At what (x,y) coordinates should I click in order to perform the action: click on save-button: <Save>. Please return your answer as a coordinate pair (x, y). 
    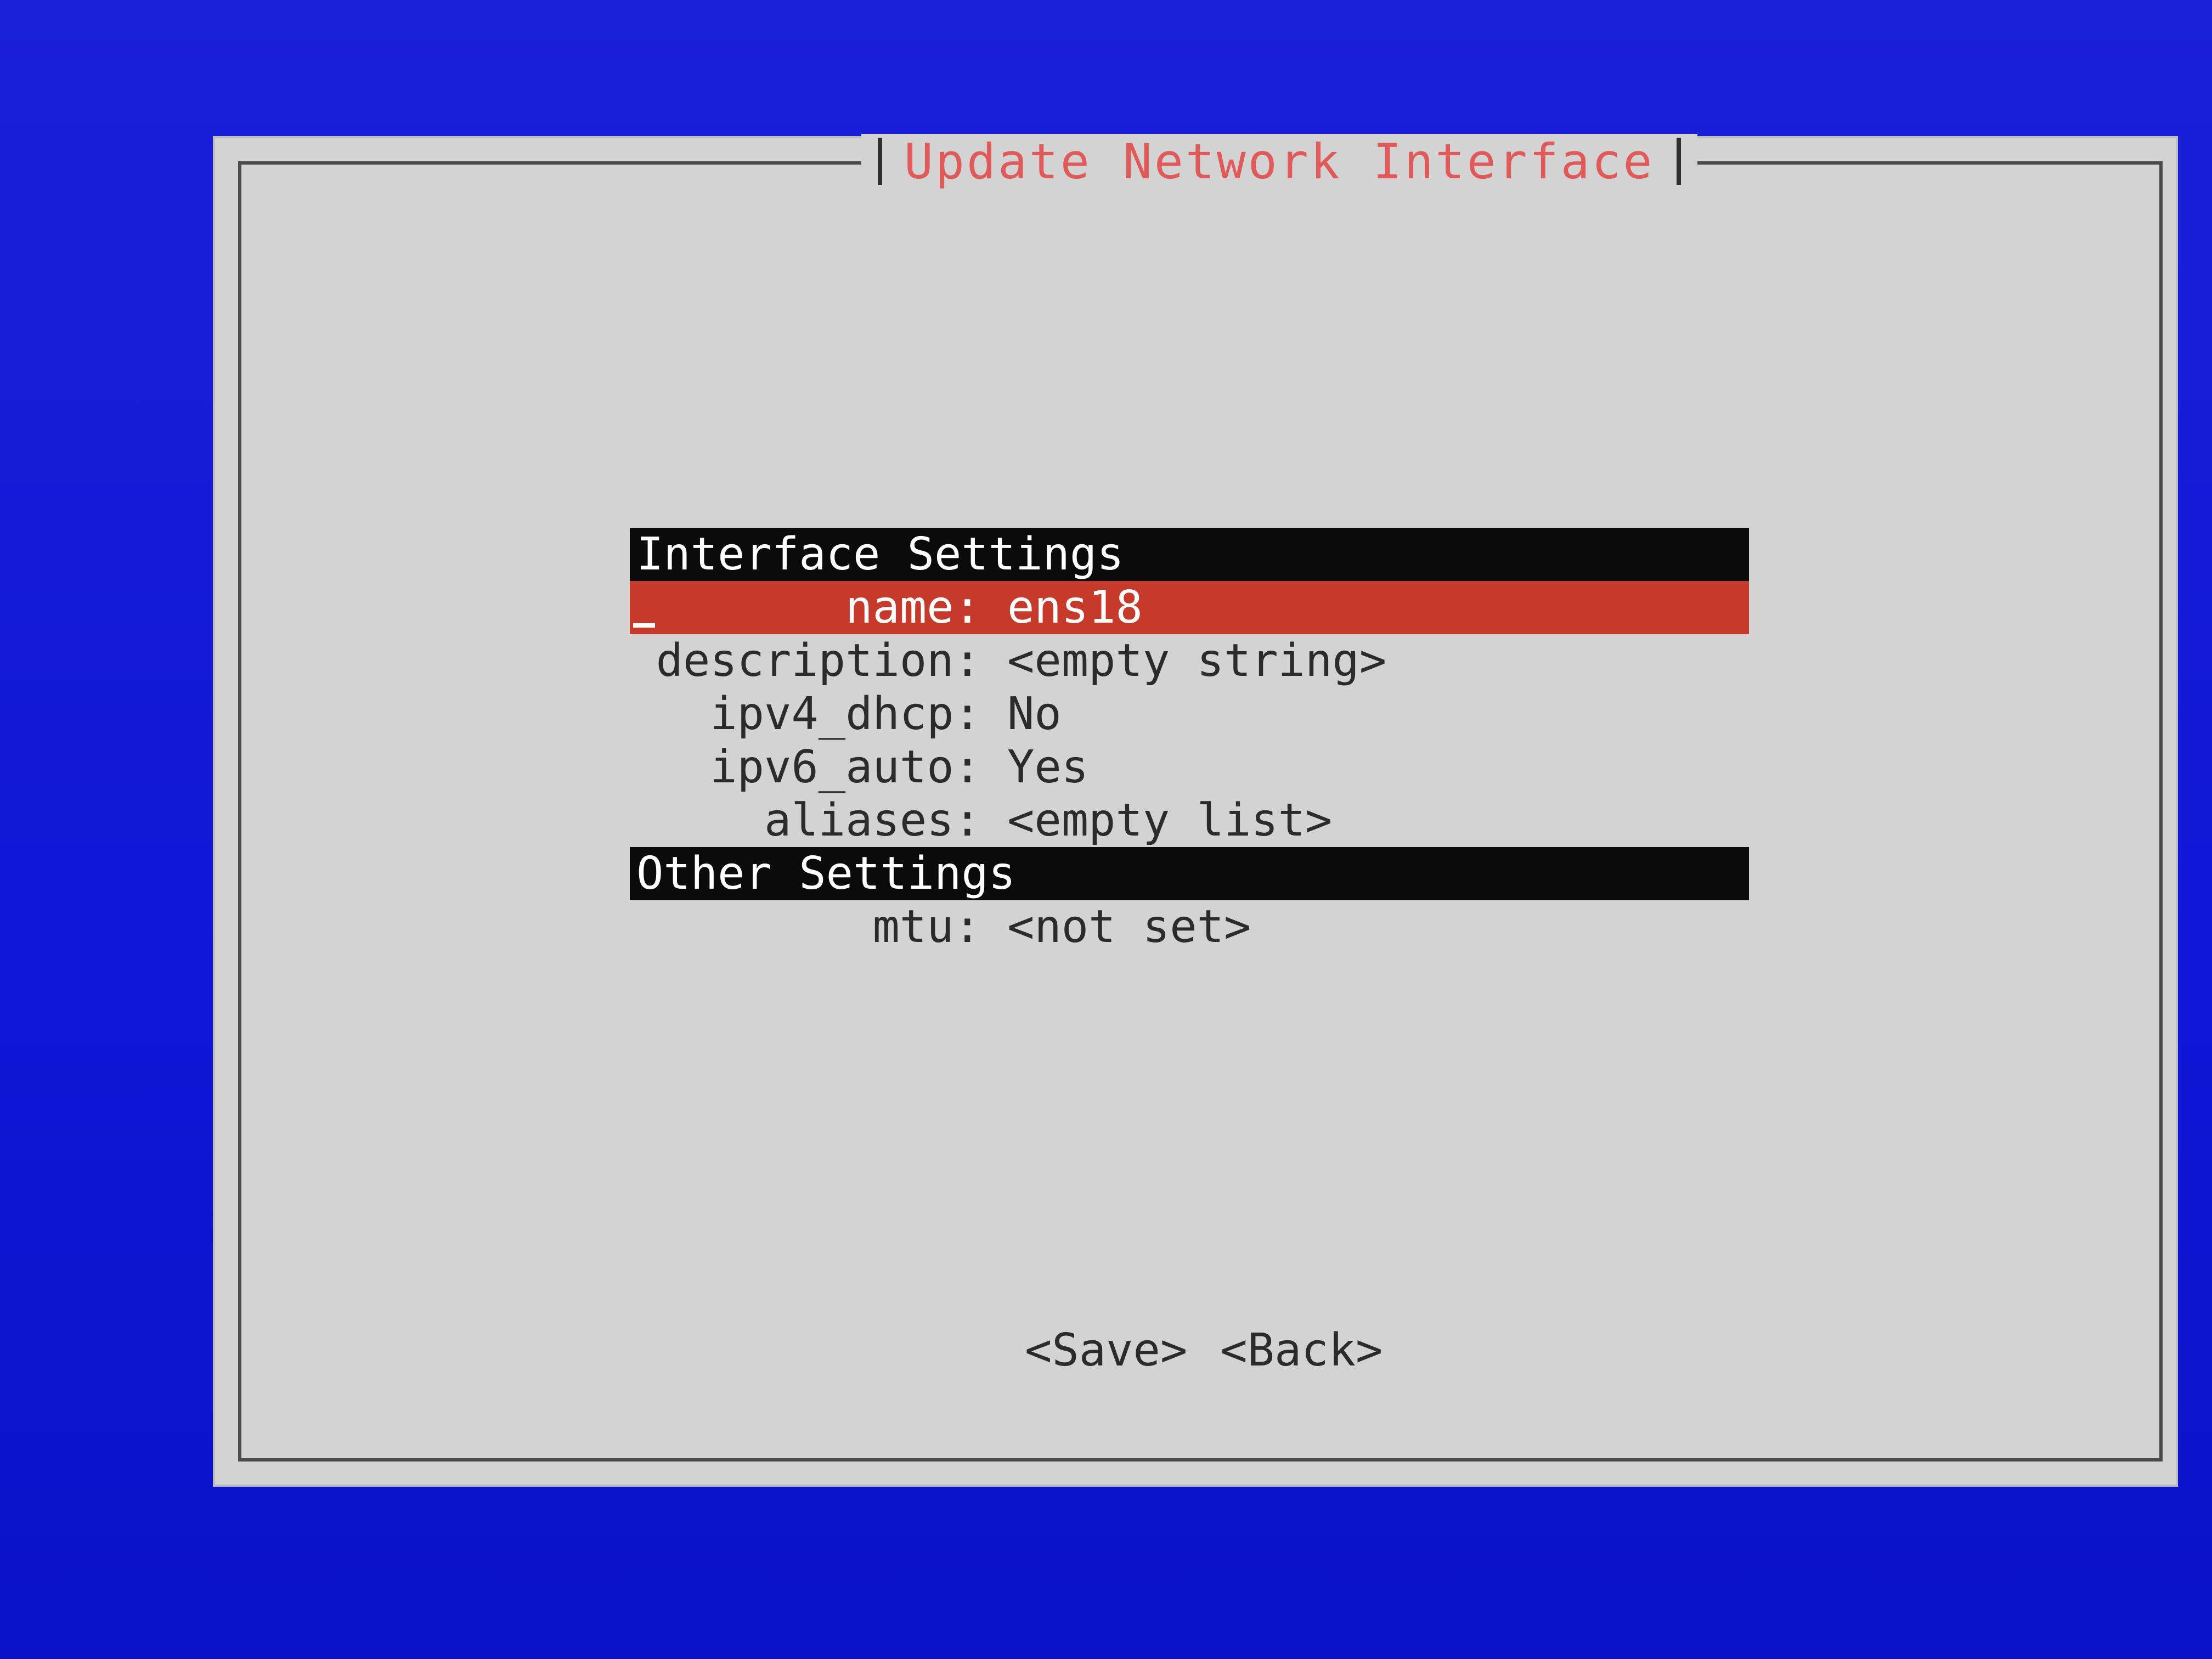
    Looking at the image, I should click on (1106, 1350).